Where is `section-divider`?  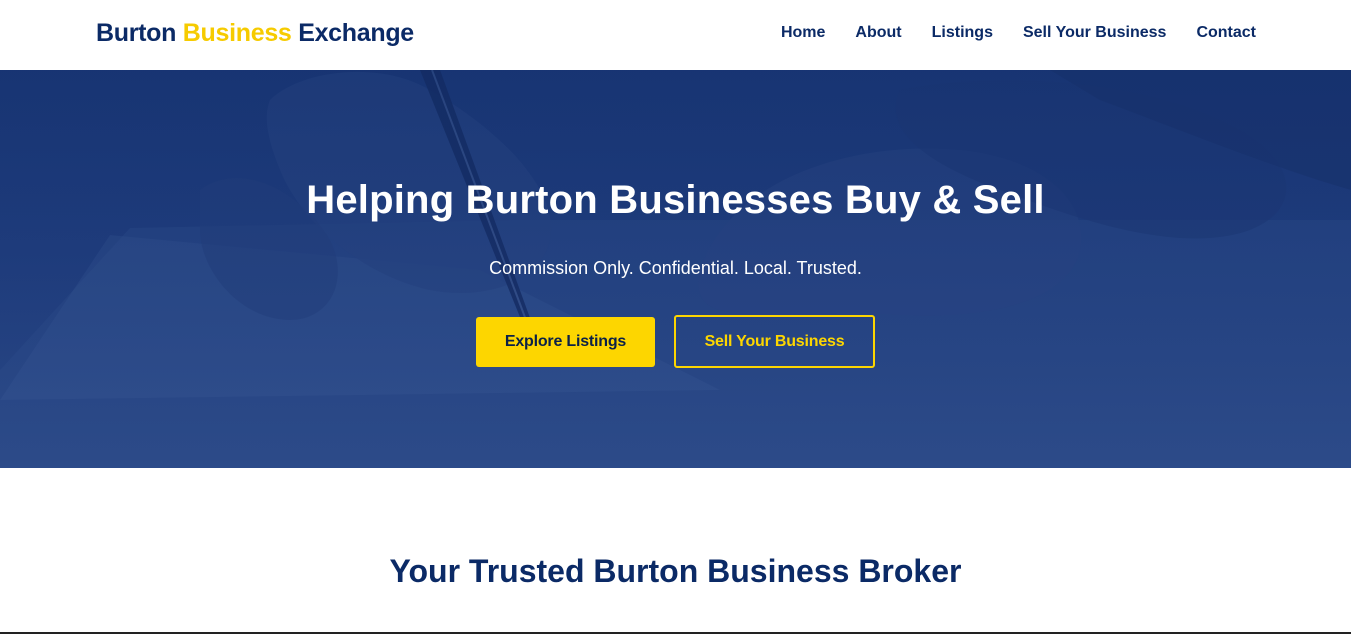 section-divider is located at coordinates (675, 633).